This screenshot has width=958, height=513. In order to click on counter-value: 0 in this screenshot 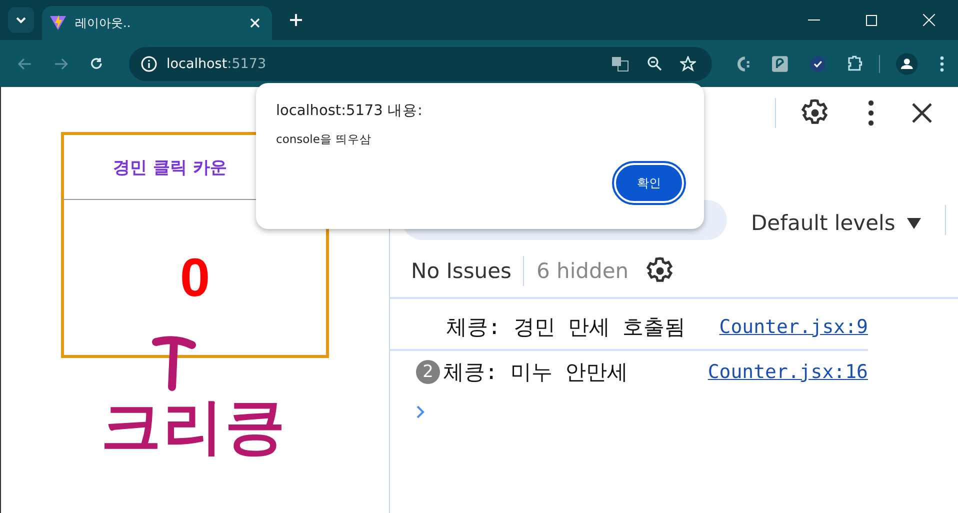, I will do `click(195, 277)`.